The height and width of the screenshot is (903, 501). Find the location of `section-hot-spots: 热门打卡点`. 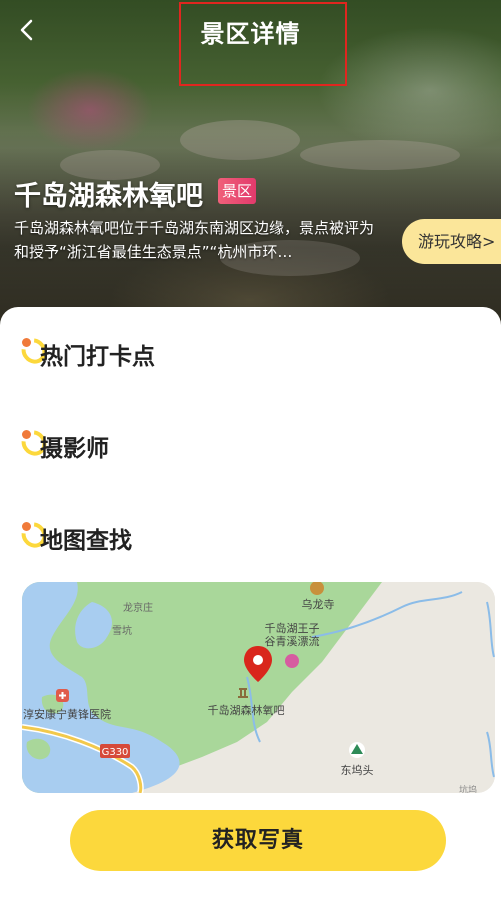

section-hot-spots: 热门打卡点 is located at coordinates (85, 353).